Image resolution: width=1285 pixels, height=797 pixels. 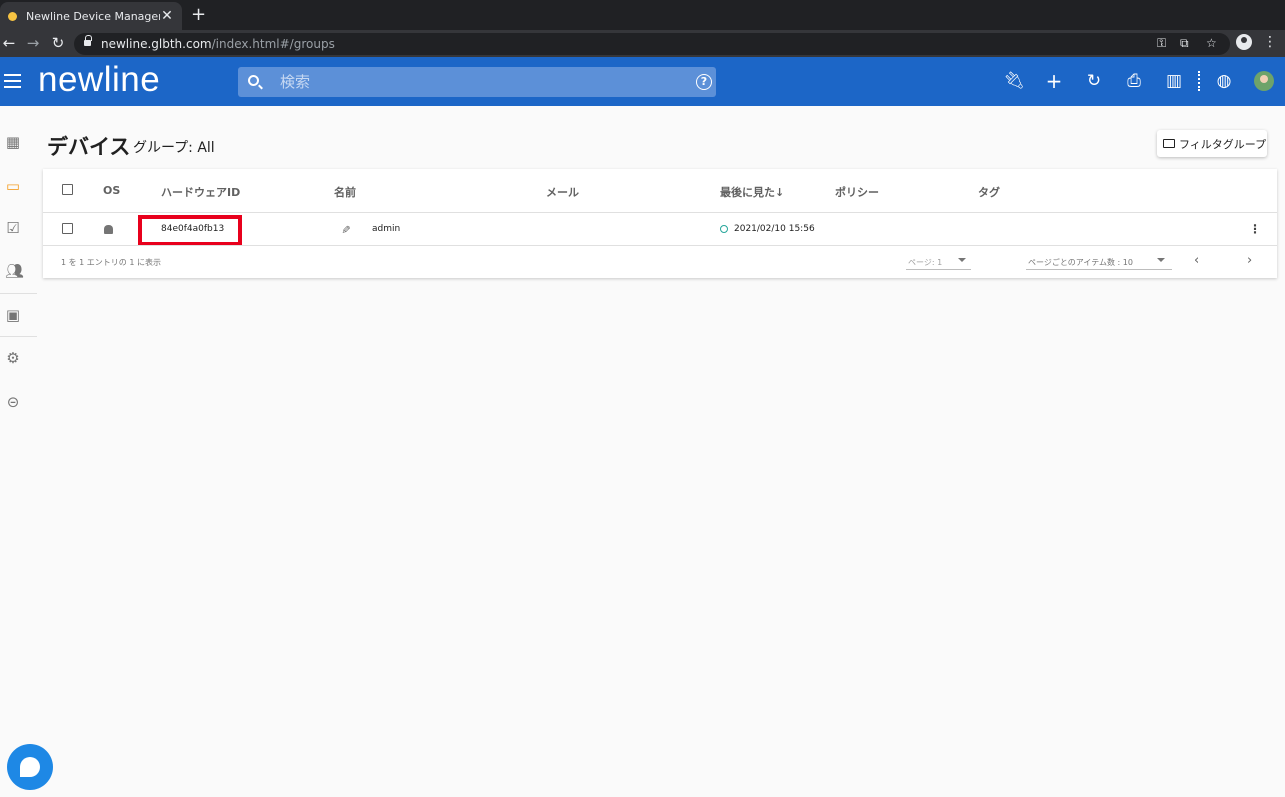 I want to click on previous-page-icon: ‹, so click(x=1196, y=260).